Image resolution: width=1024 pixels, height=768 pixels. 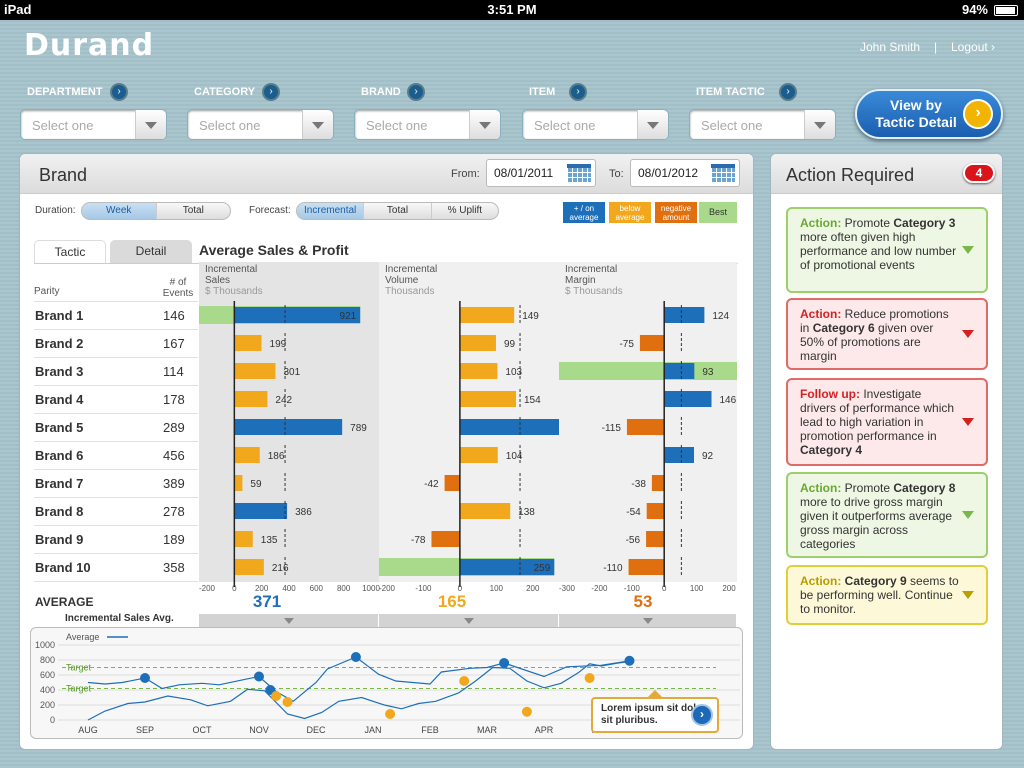 I want to click on action-category: Category 3, so click(x=924, y=223).